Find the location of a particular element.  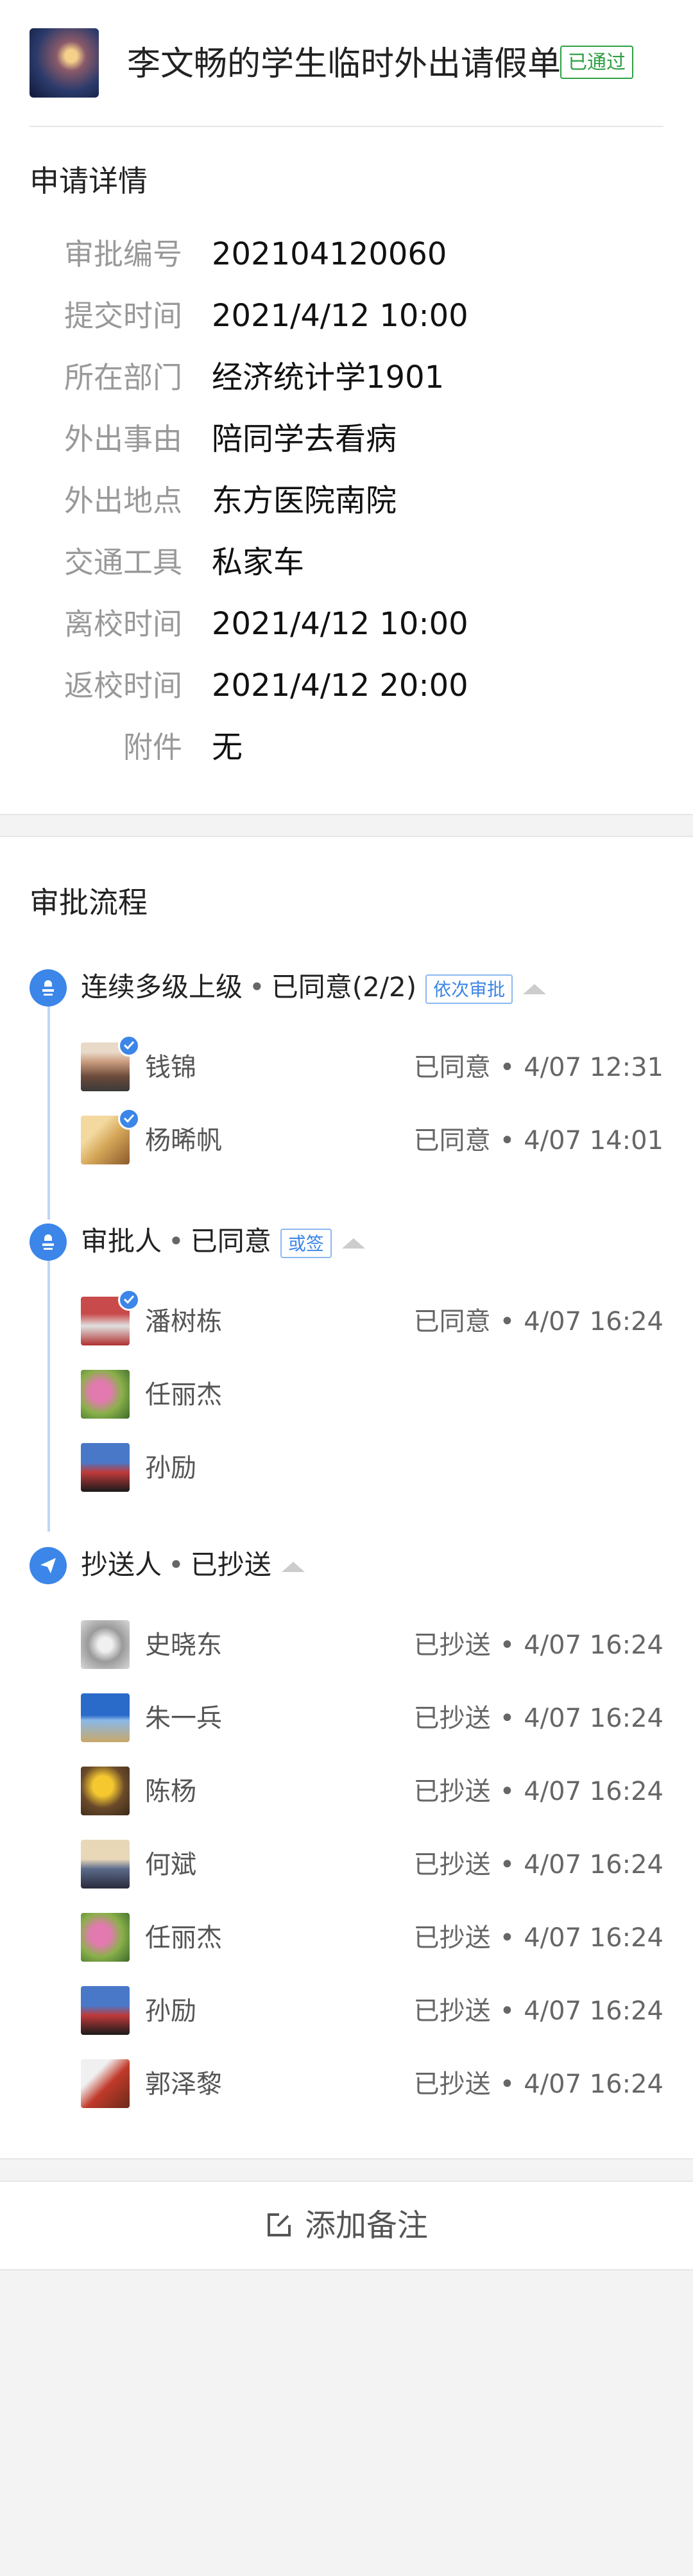

cc-row: 孙励 已抄送 • 4/07 16:24 is located at coordinates (346, 2012).